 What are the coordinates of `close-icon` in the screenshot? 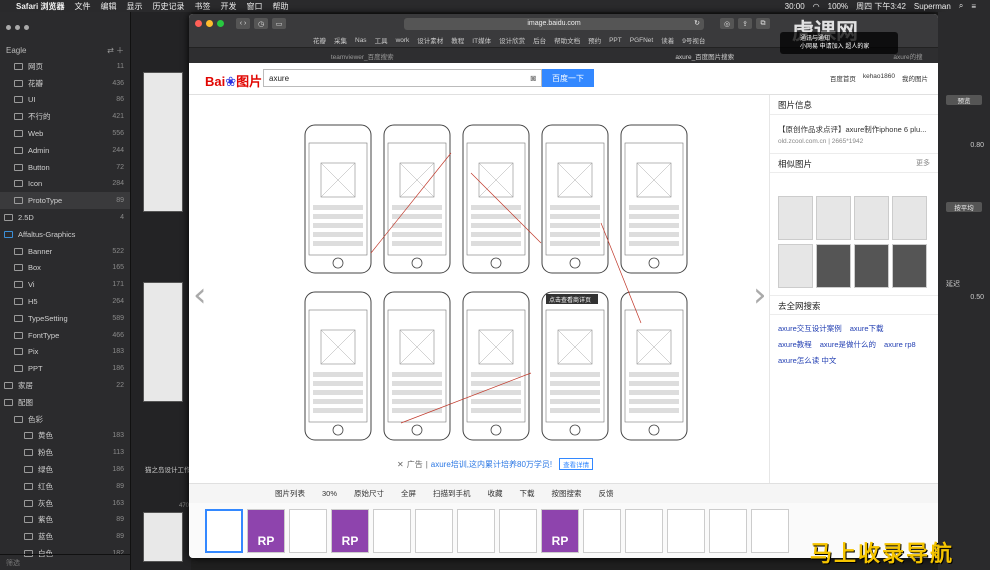 It's located at (198, 23).